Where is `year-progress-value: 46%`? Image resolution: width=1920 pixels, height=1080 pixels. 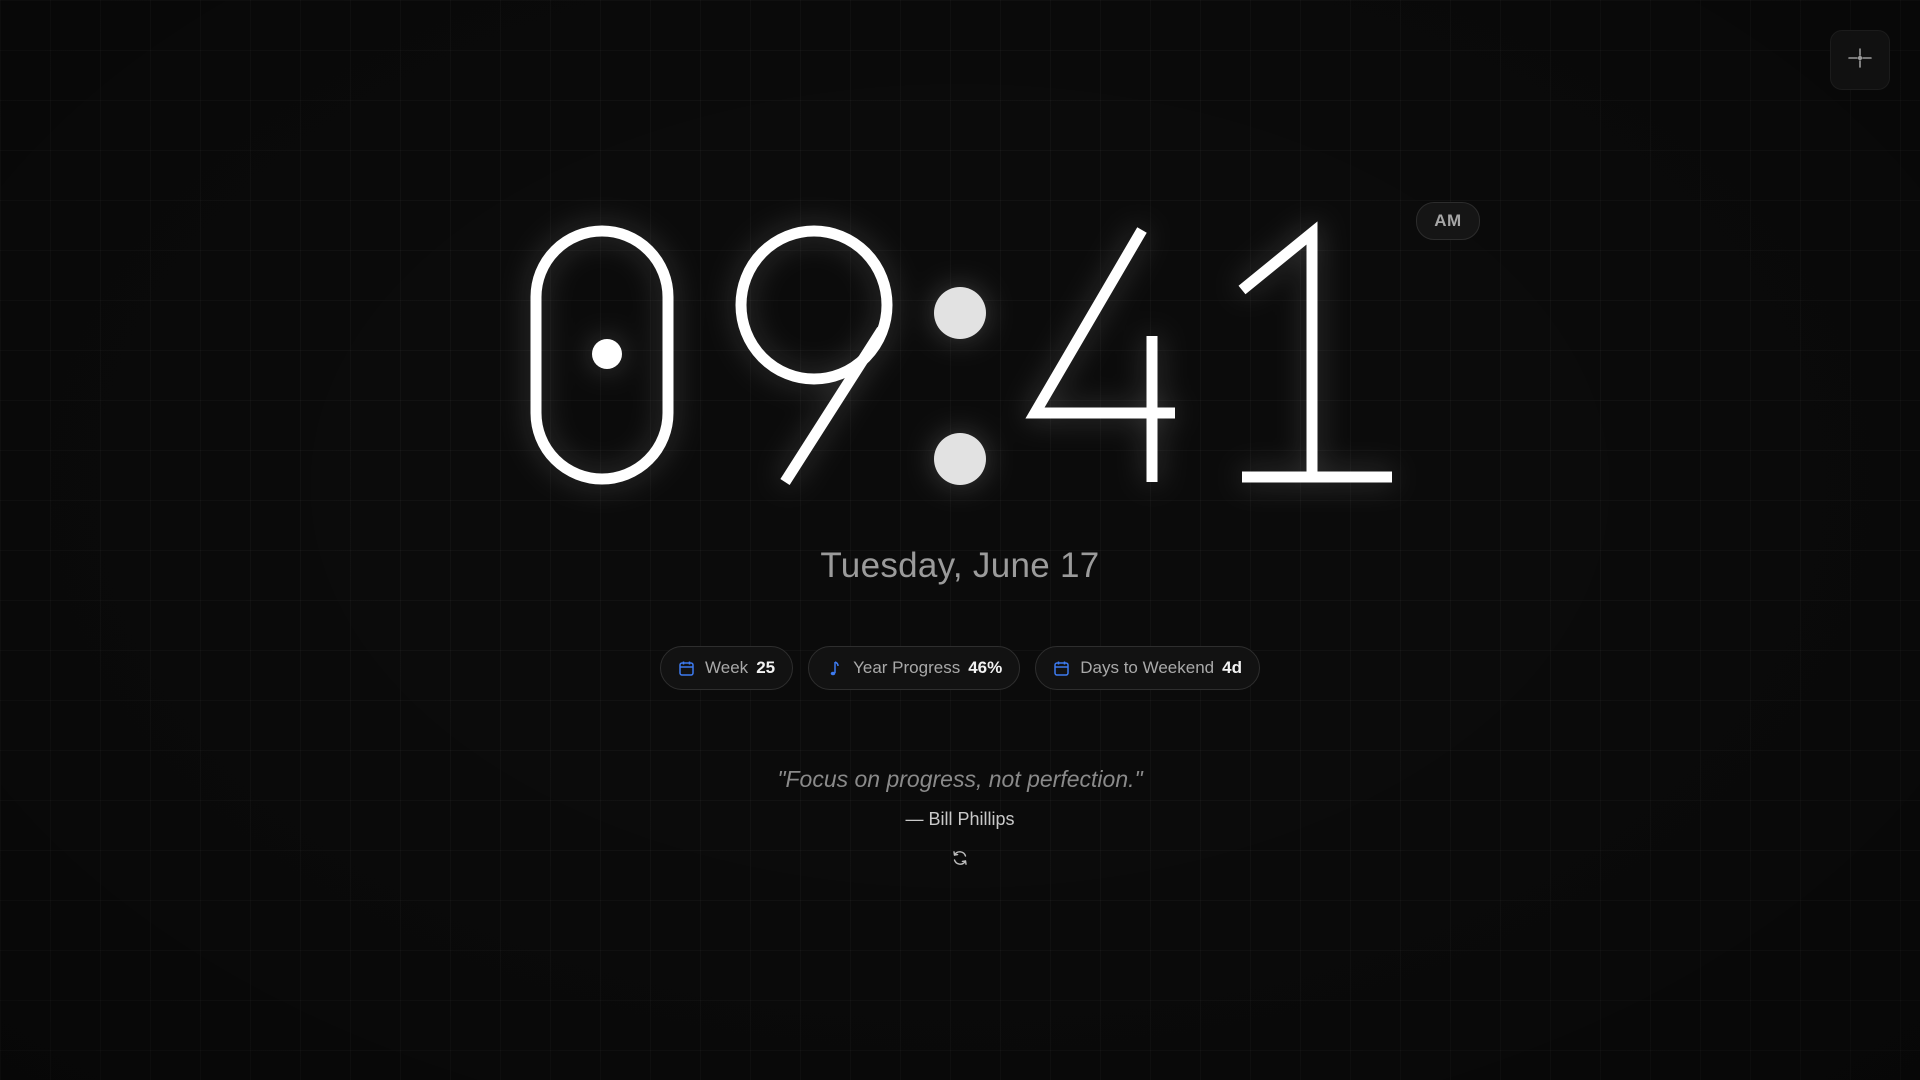 year-progress-value: 46% is located at coordinates (985, 667).